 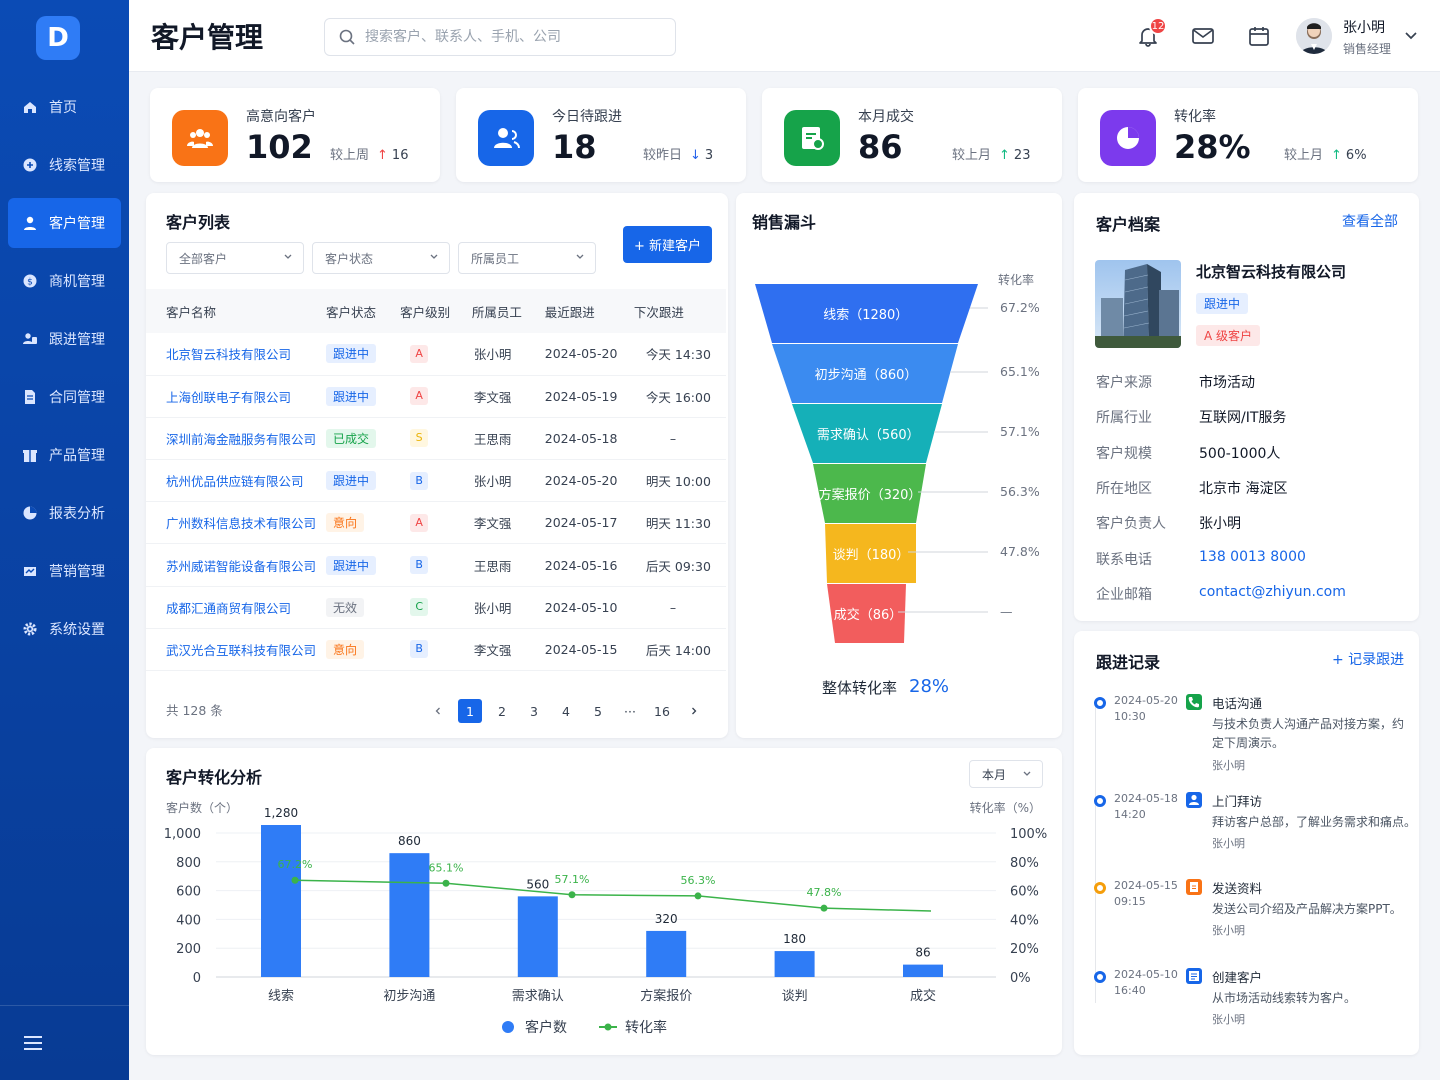 What do you see at coordinates (1248, 135) in the screenshot?
I see `stat-card-3: 转化率 28% 较上月 ↑ 6%` at bounding box center [1248, 135].